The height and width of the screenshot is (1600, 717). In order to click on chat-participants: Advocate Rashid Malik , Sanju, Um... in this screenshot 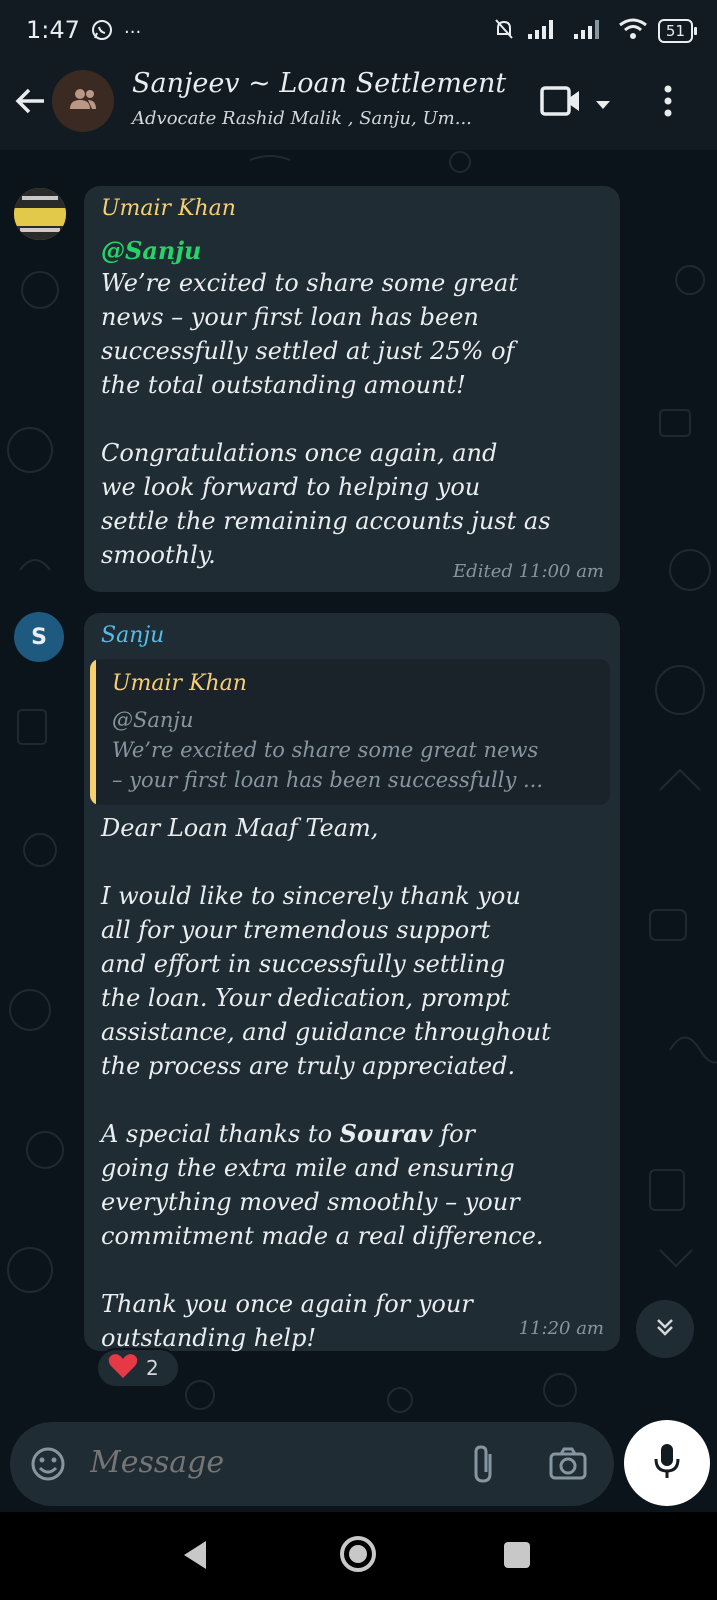, I will do `click(302, 118)`.